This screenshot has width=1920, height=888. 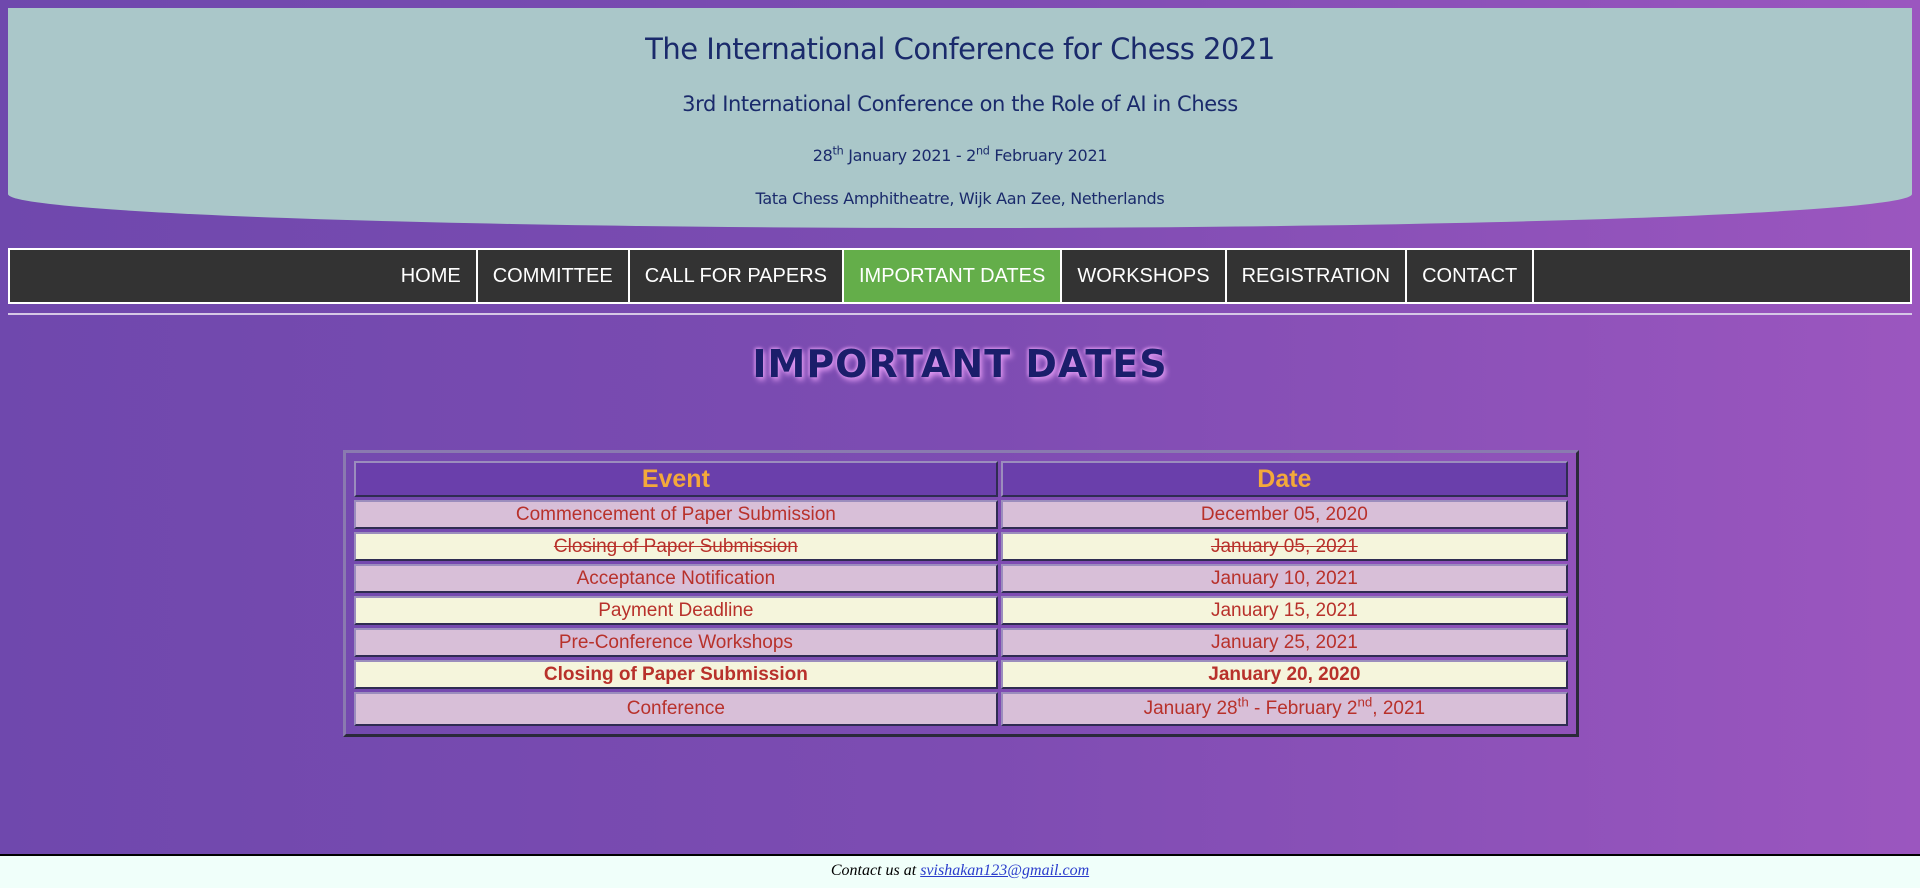 I want to click on column-header-event: Event, so click(x=676, y=479).